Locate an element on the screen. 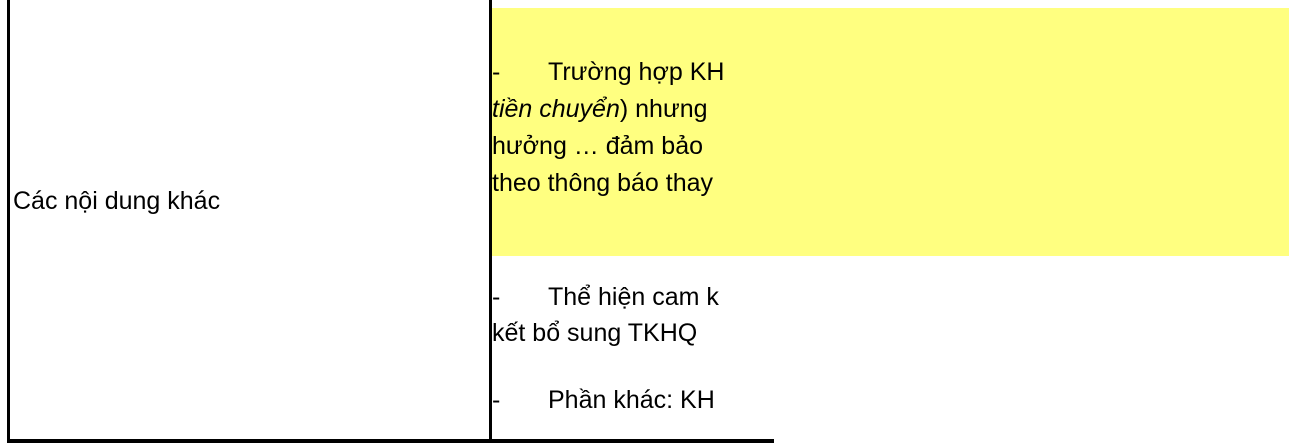  para3-line1: - Phần khác: KH is located at coordinates (603, 400).